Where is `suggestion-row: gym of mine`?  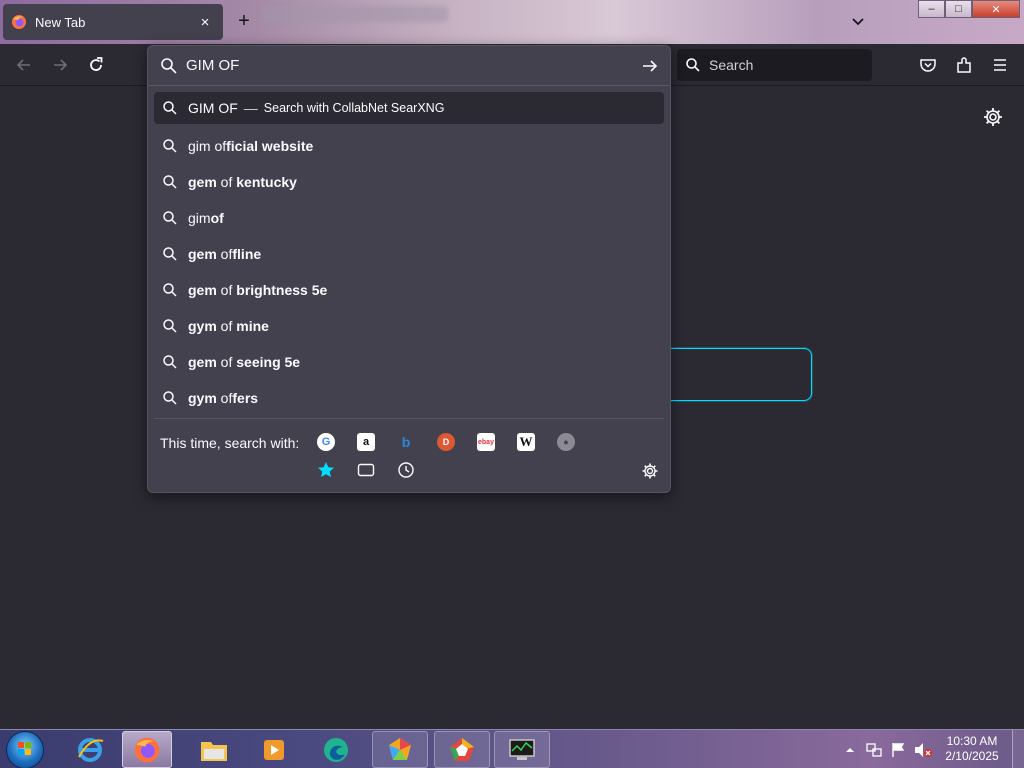
suggestion-row: gym of mine is located at coordinates (409, 326).